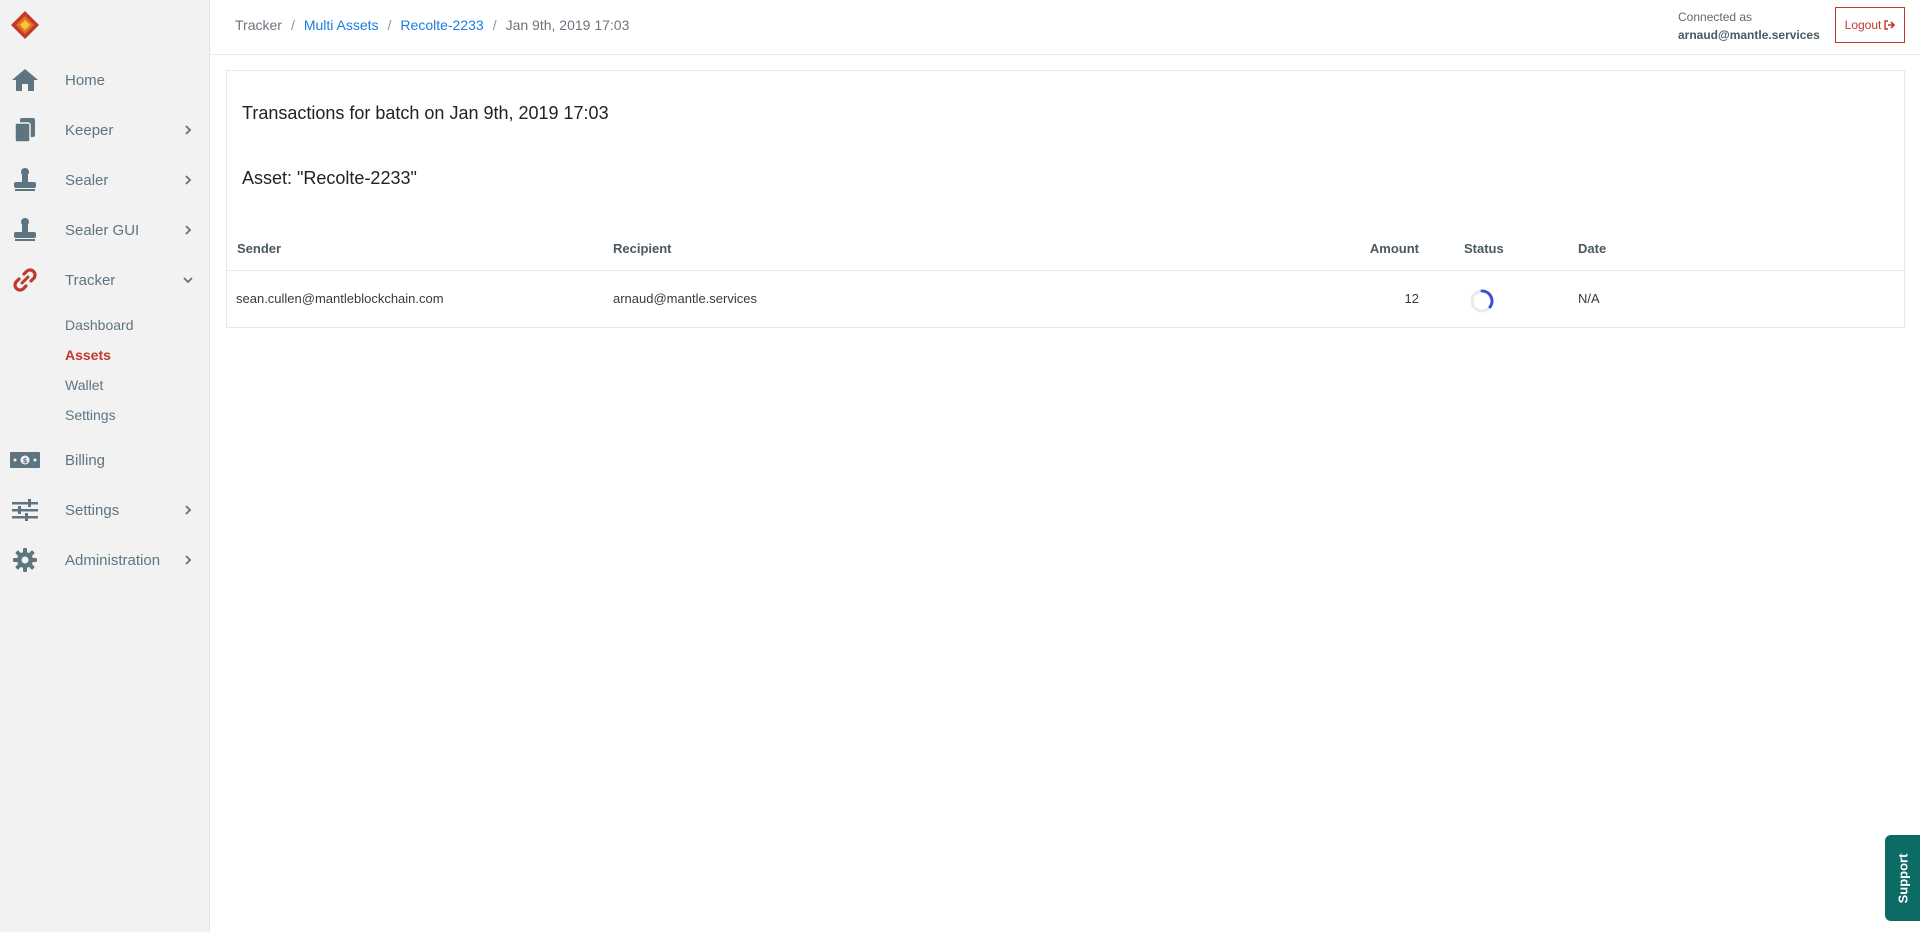 This screenshot has width=1920, height=932. What do you see at coordinates (25, 560) in the screenshot?
I see `gear-icon` at bounding box center [25, 560].